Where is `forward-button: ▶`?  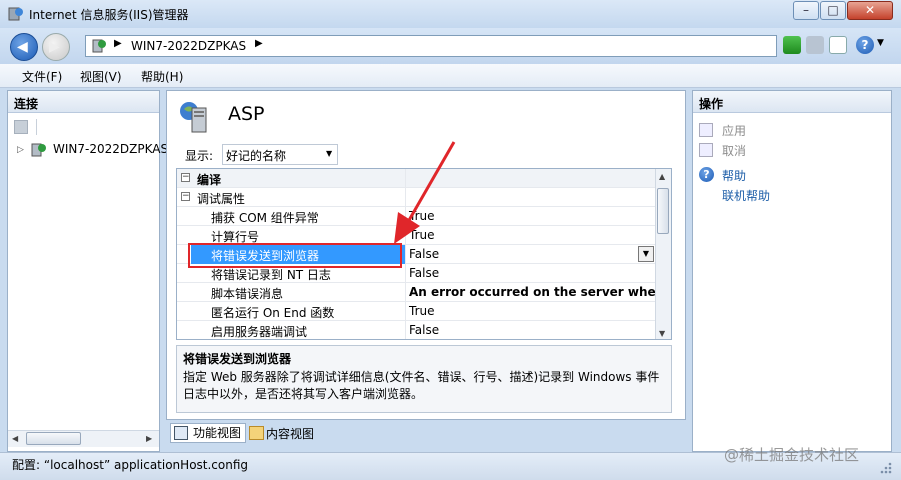
forward-button: ▶ is located at coordinates (56, 47).